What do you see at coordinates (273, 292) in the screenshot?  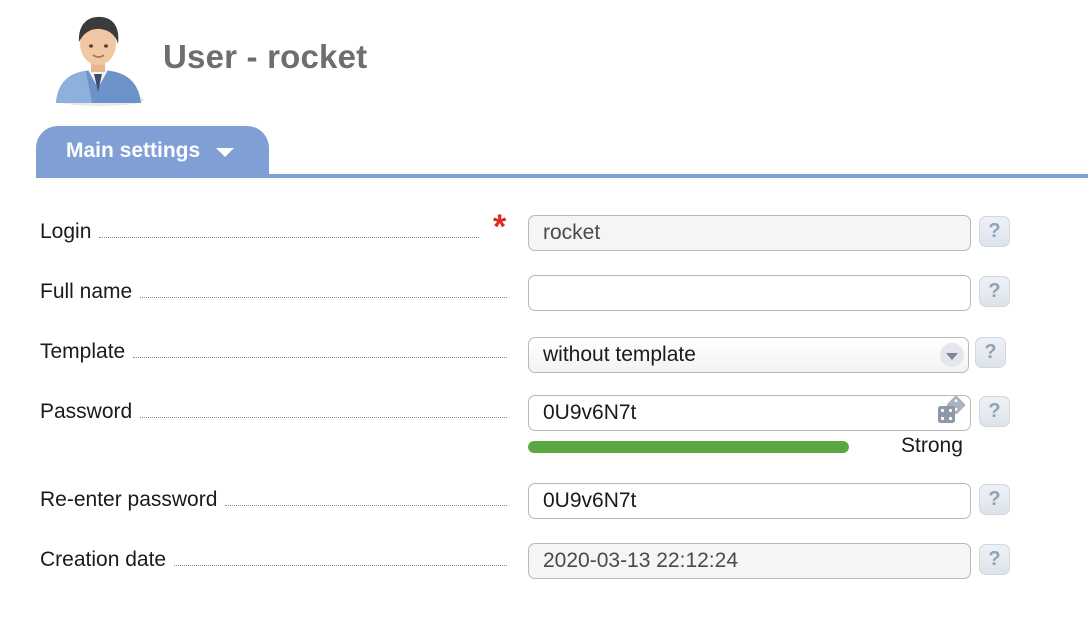 I see `full-name-label-row: Full name` at bounding box center [273, 292].